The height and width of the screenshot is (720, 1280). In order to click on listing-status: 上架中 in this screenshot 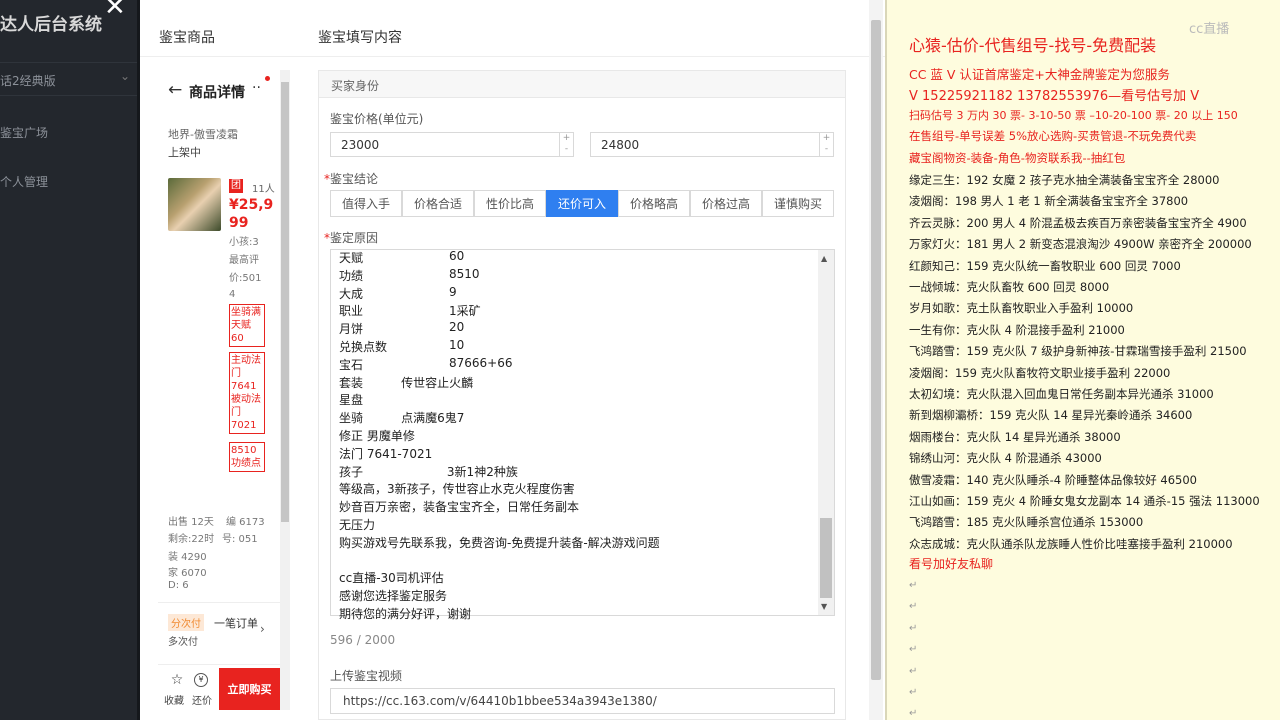, I will do `click(184, 152)`.